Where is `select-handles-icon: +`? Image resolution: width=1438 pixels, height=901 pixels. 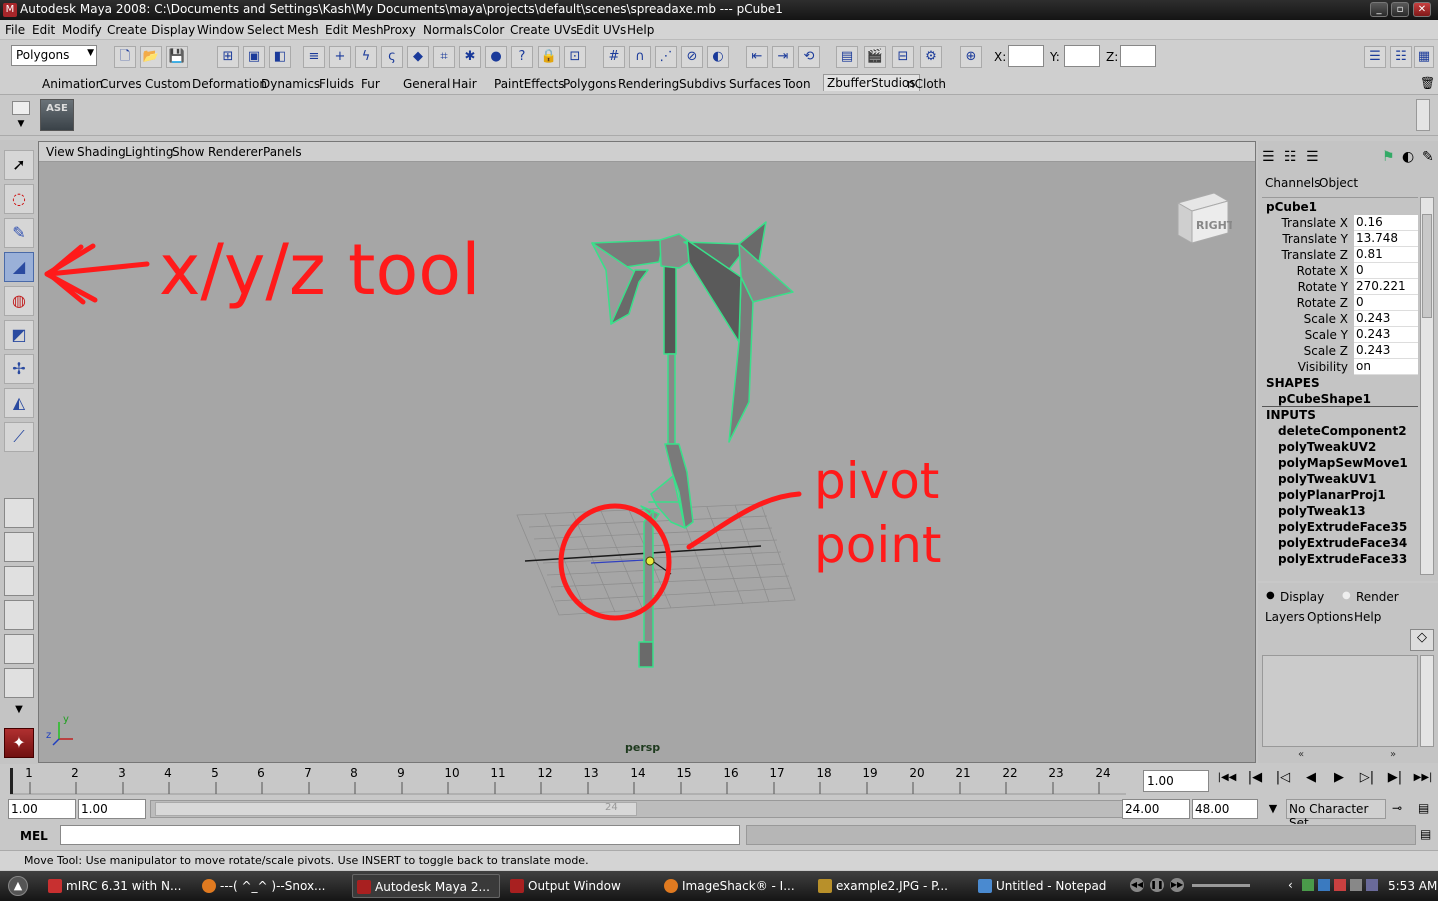 select-handles-icon: + is located at coordinates (340, 57).